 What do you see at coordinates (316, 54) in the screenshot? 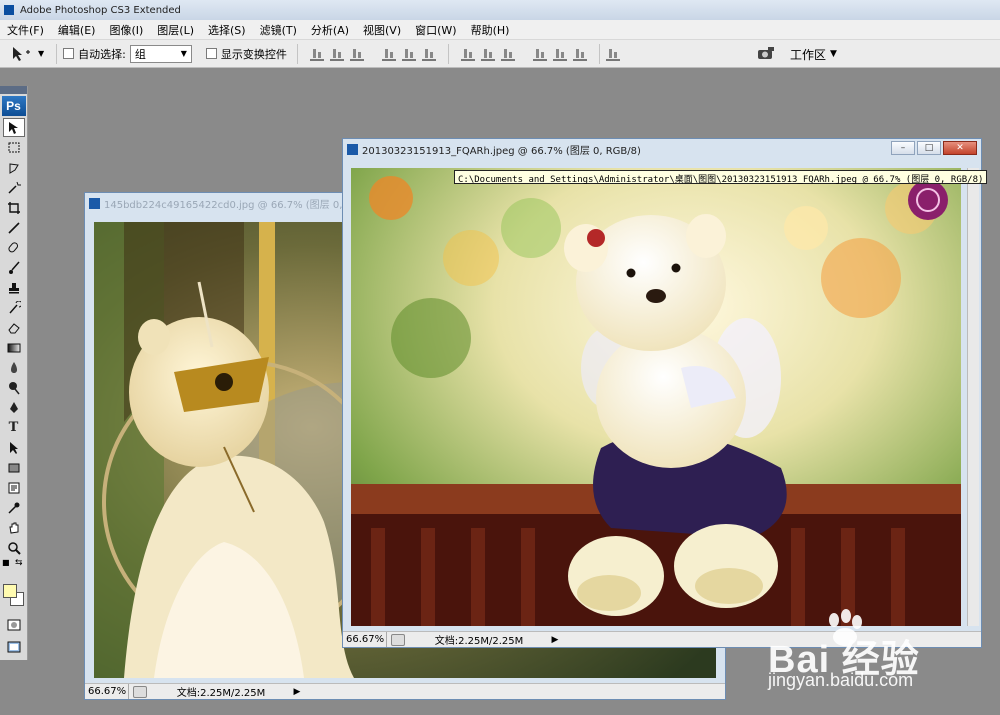
I see `align-top-icon` at bounding box center [316, 54].